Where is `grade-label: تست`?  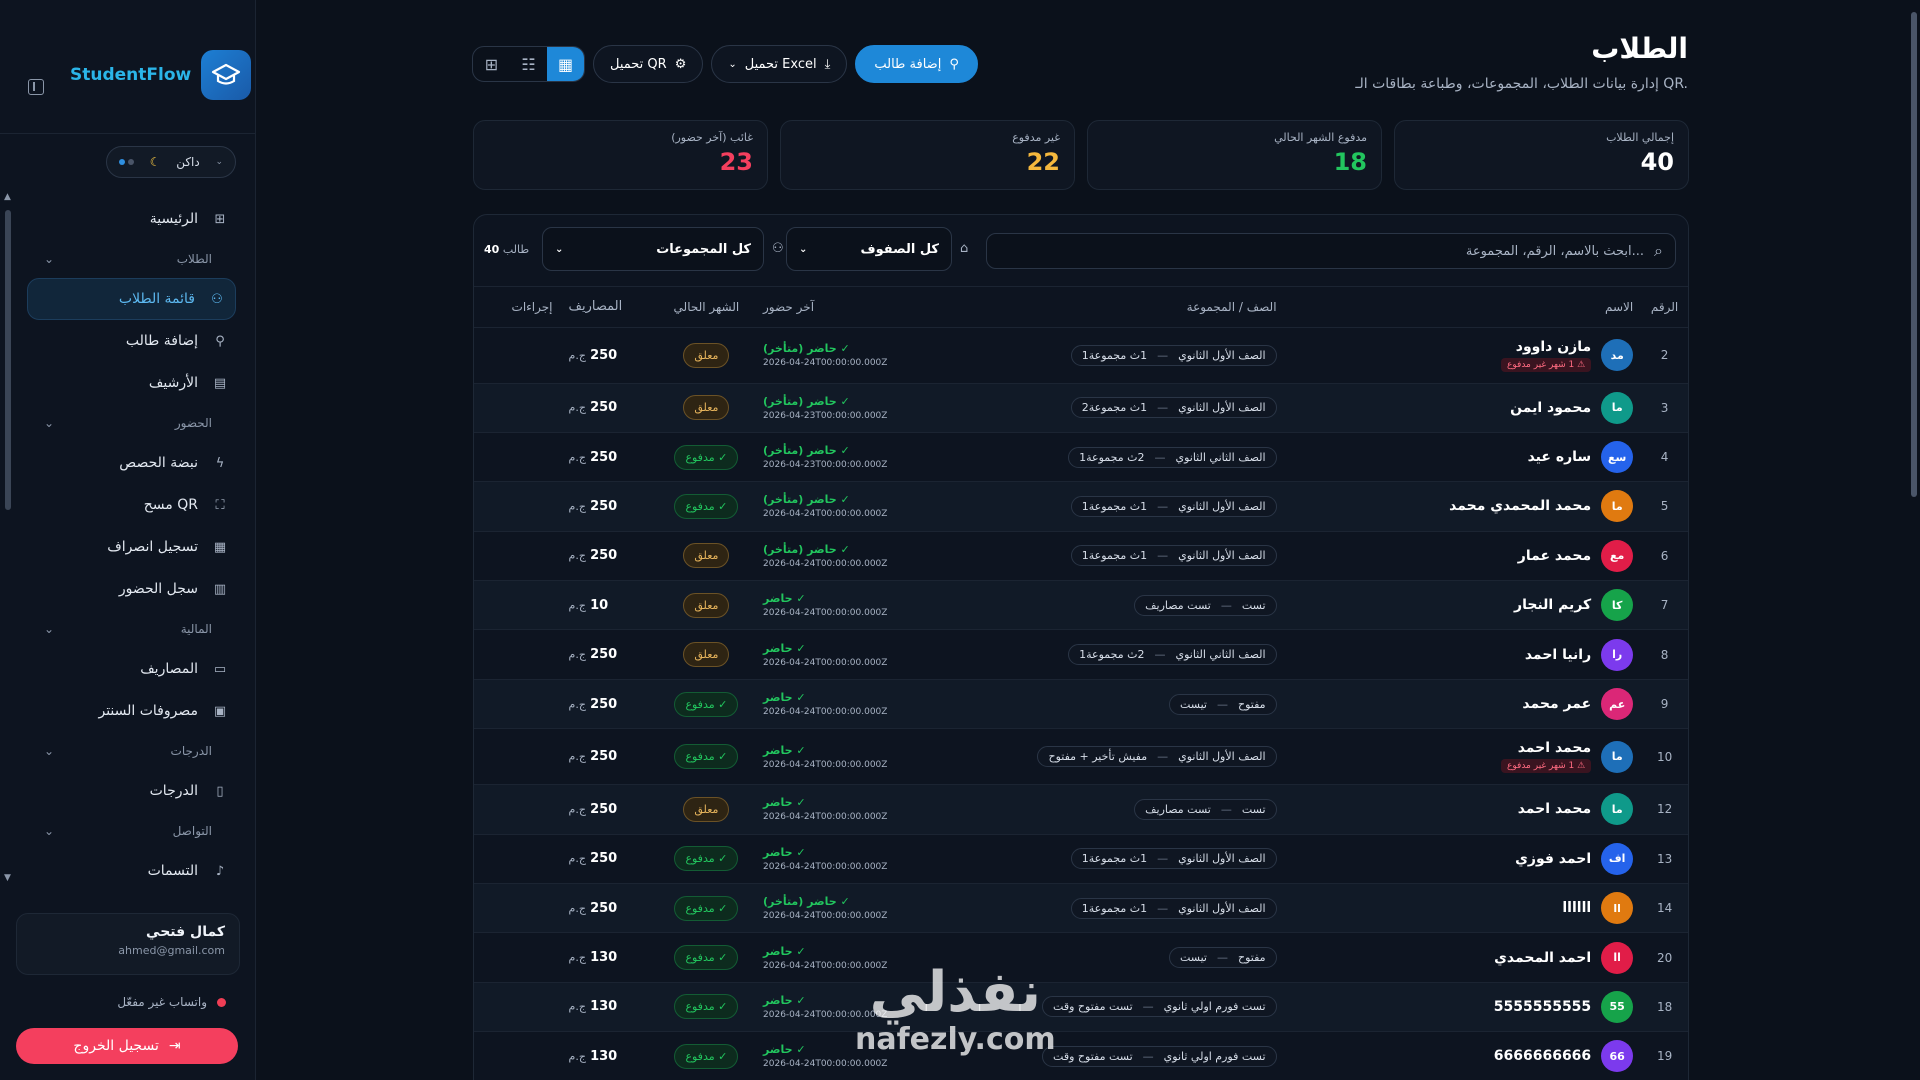 grade-label: تست is located at coordinates (1253, 809).